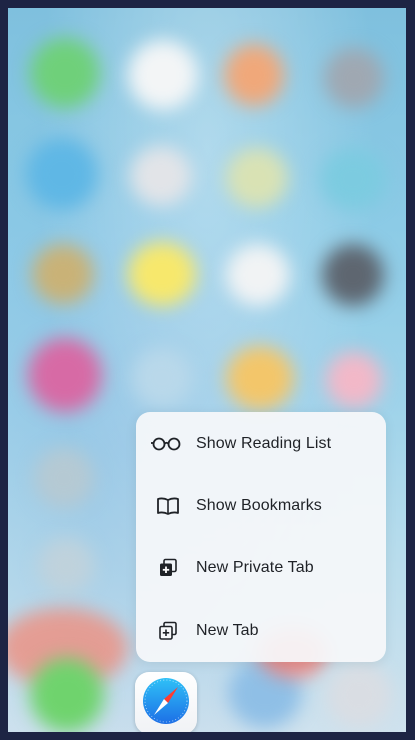  Describe the element at coordinates (168, 568) in the screenshot. I see `private-tab-icon` at that location.